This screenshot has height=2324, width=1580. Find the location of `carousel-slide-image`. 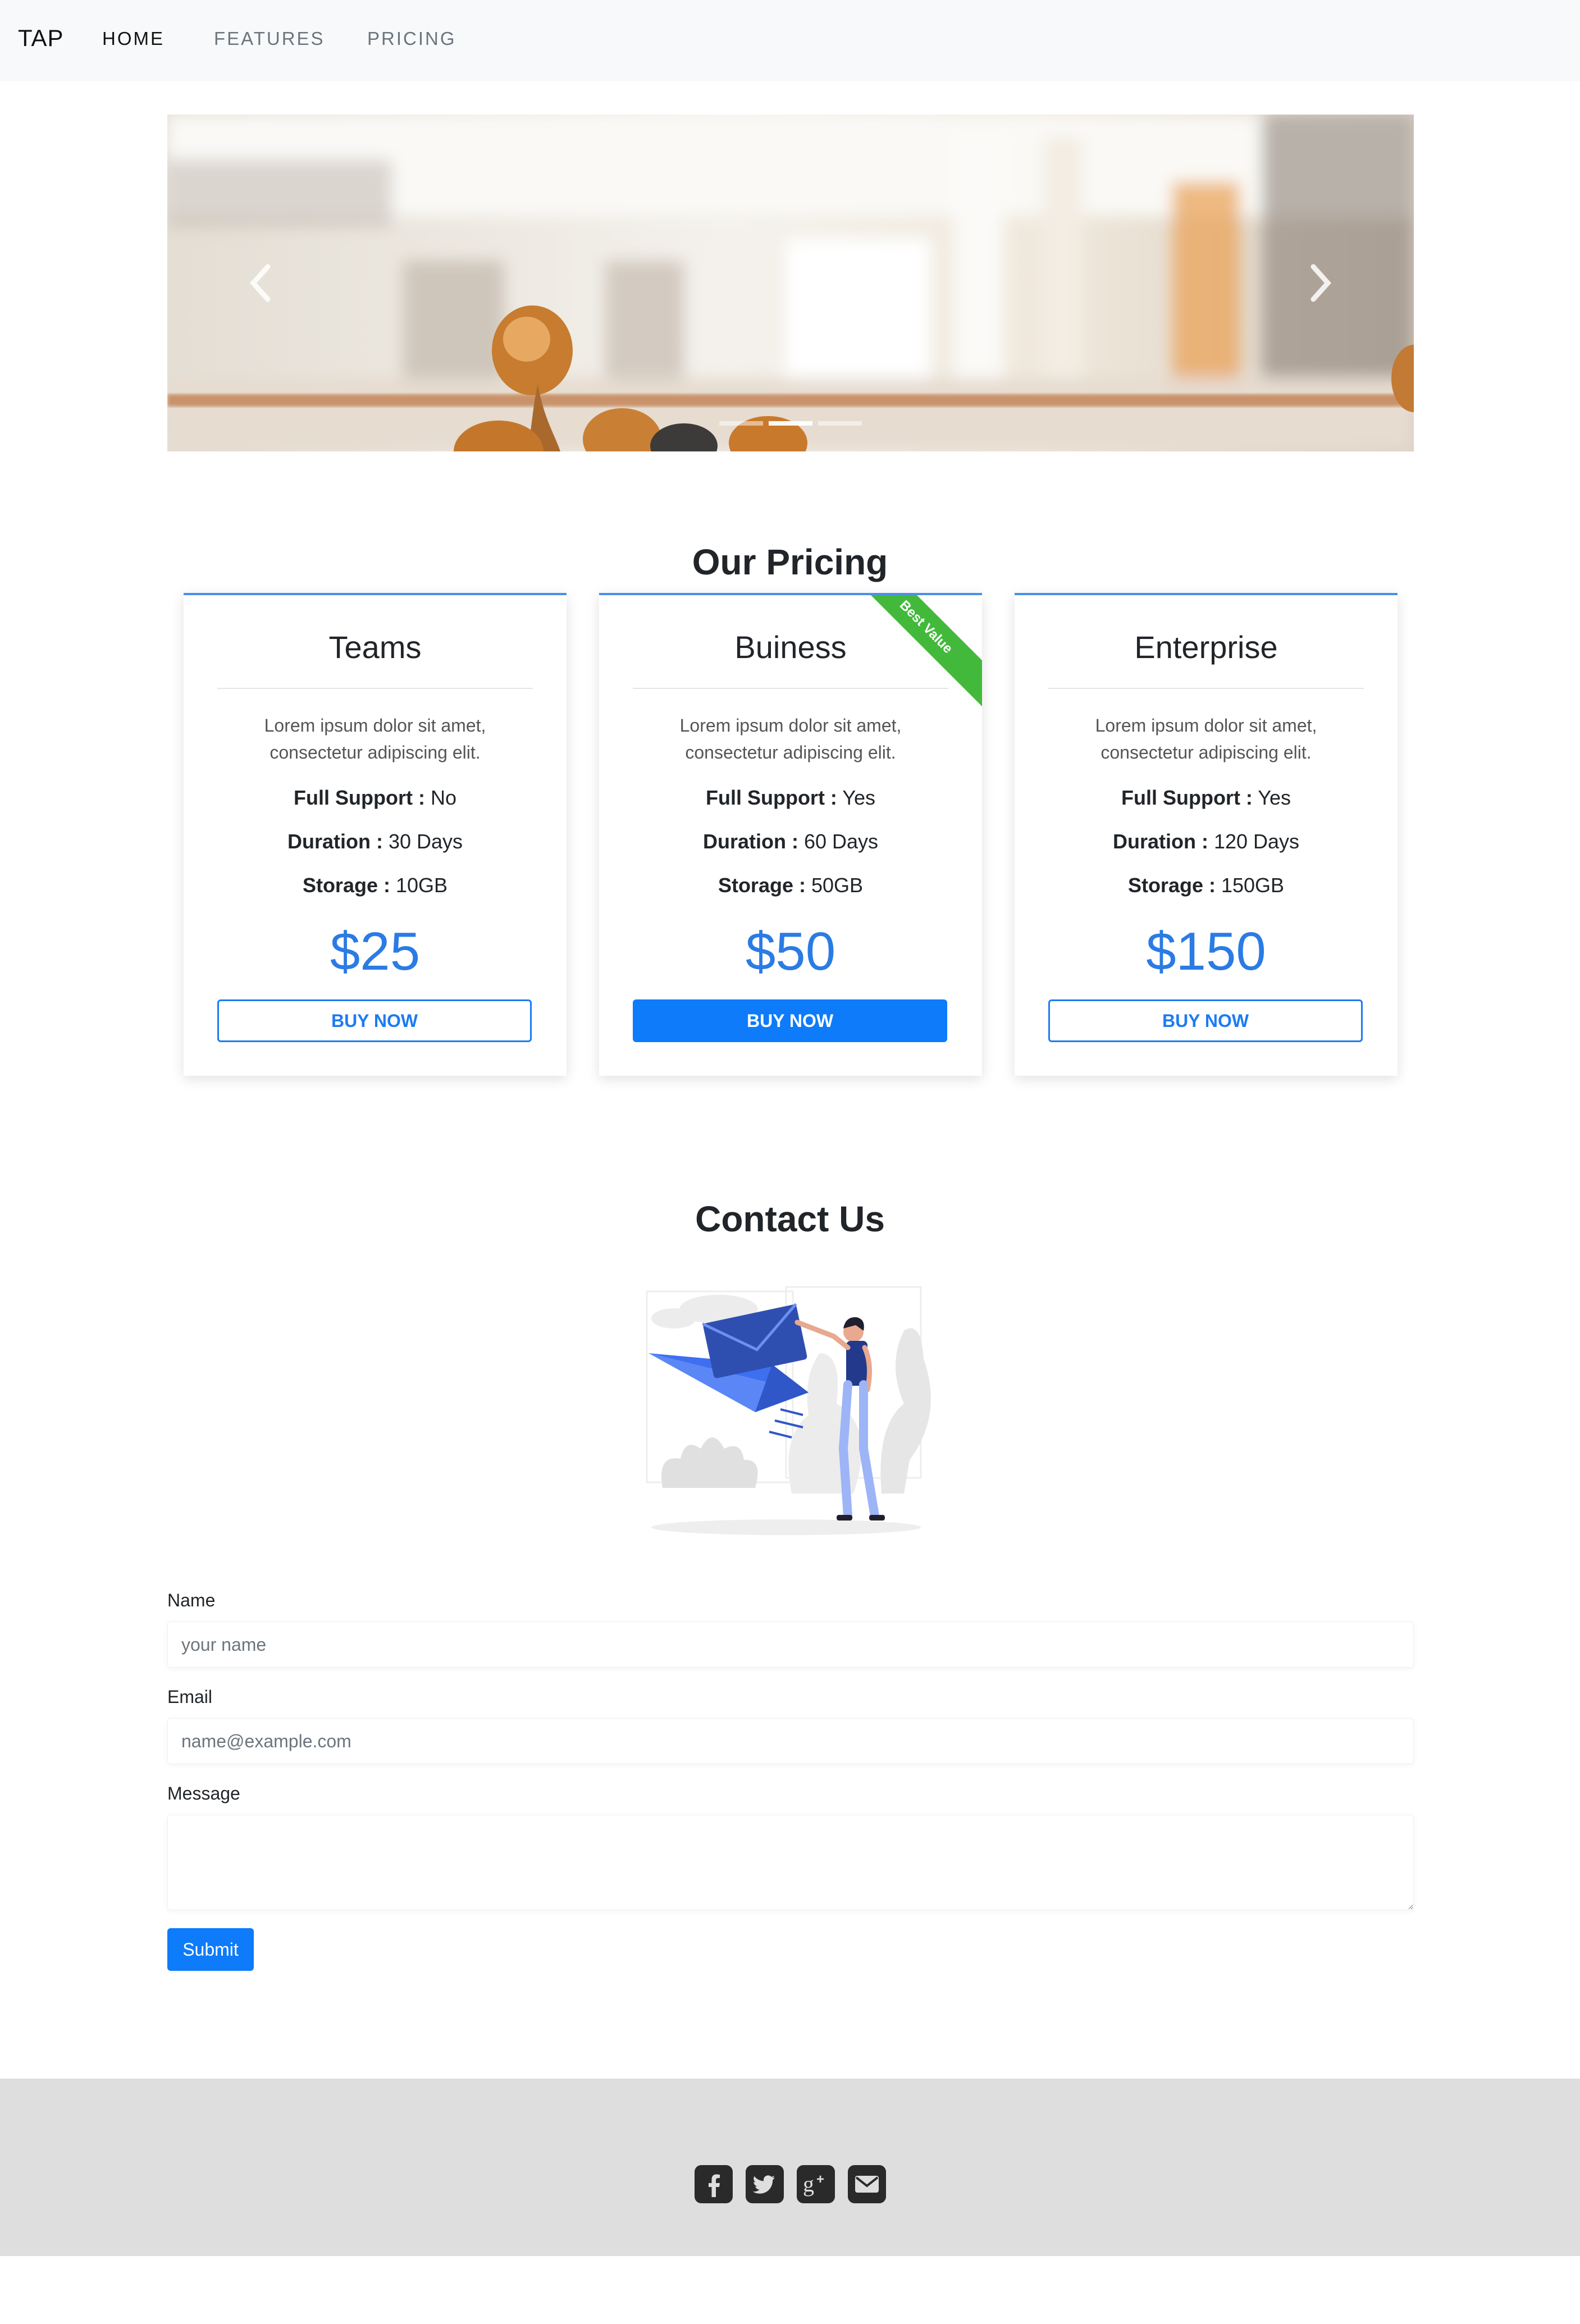

carousel-slide-image is located at coordinates (790, 283).